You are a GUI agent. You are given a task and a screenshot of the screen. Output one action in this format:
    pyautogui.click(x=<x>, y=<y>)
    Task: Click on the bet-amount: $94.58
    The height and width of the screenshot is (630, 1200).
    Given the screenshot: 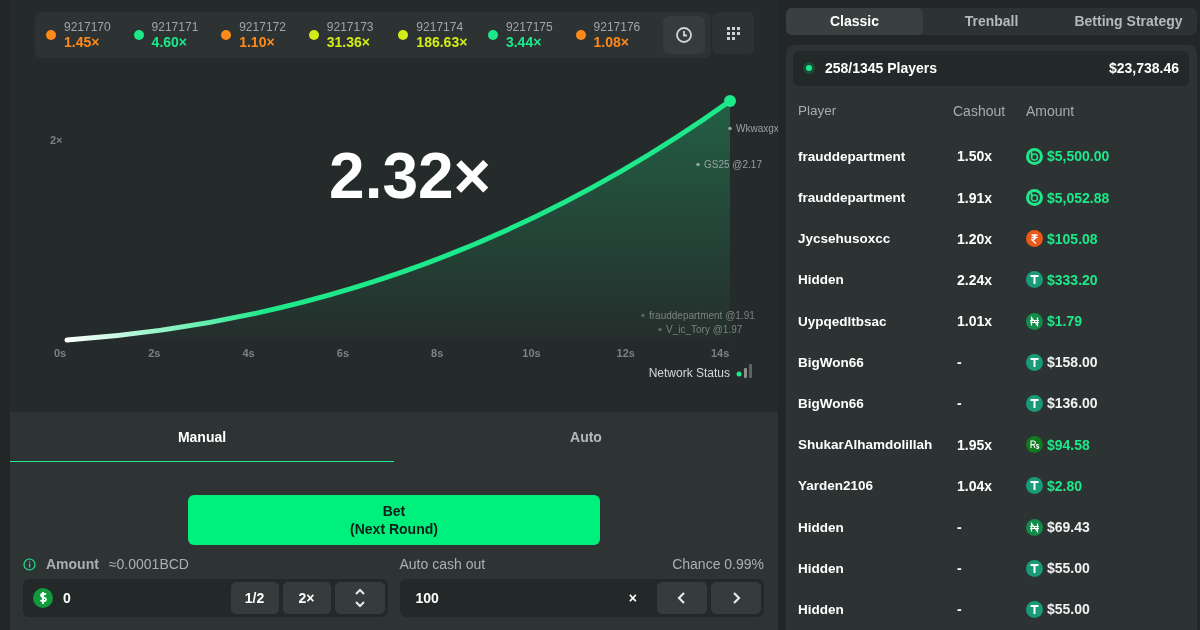 What is the action you would take?
    pyautogui.click(x=1068, y=444)
    